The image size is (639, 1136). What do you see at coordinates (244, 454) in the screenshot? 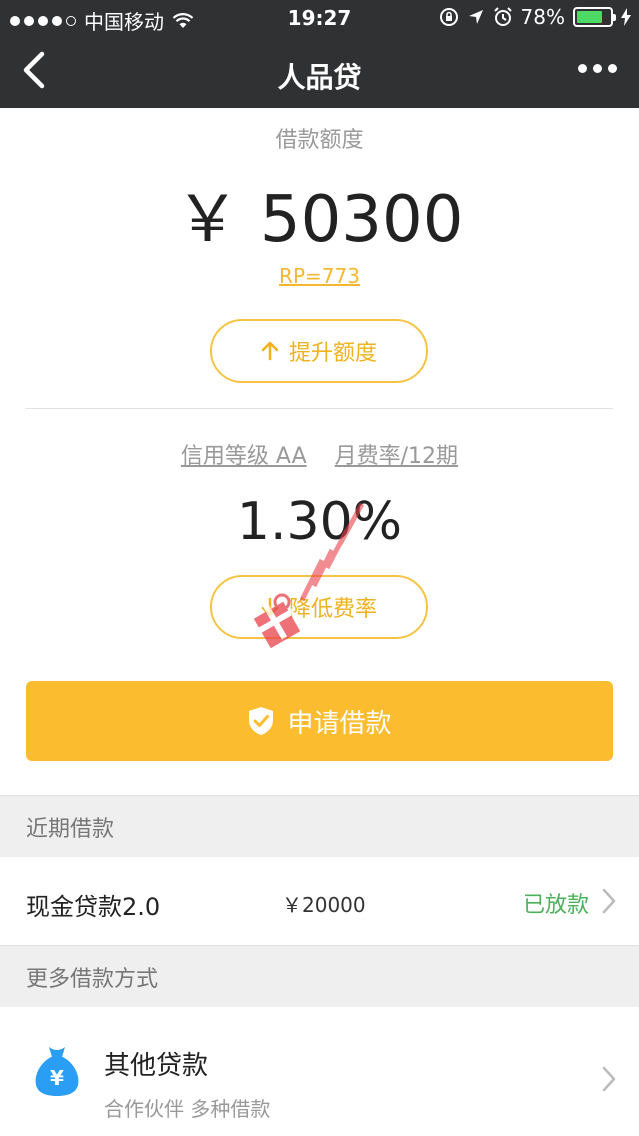
I see `credit-level-link: 信用等级 AA` at bounding box center [244, 454].